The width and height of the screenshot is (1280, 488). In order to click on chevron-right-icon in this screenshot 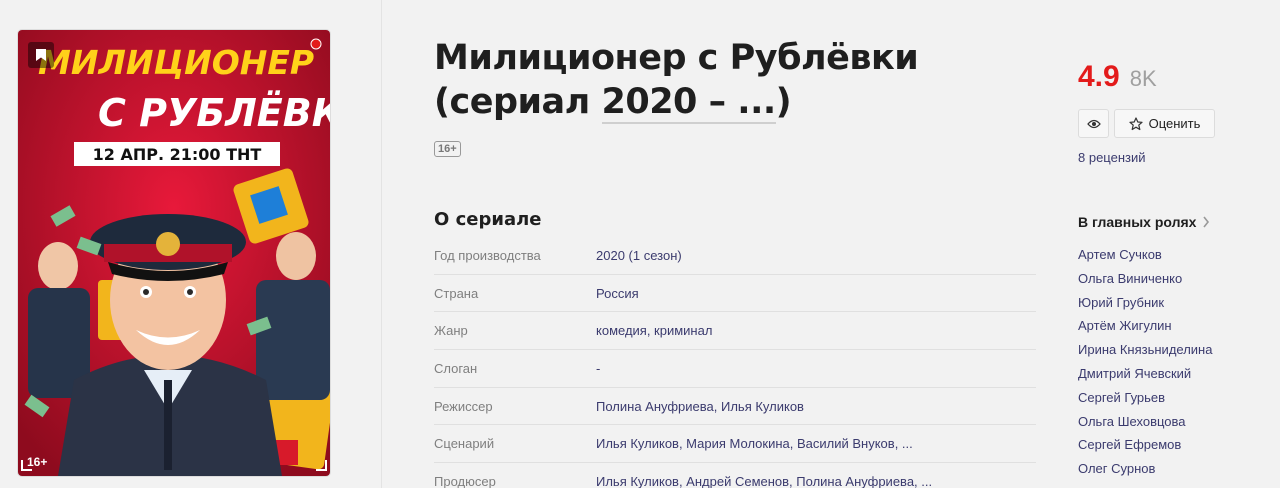, I will do `click(1206, 222)`.